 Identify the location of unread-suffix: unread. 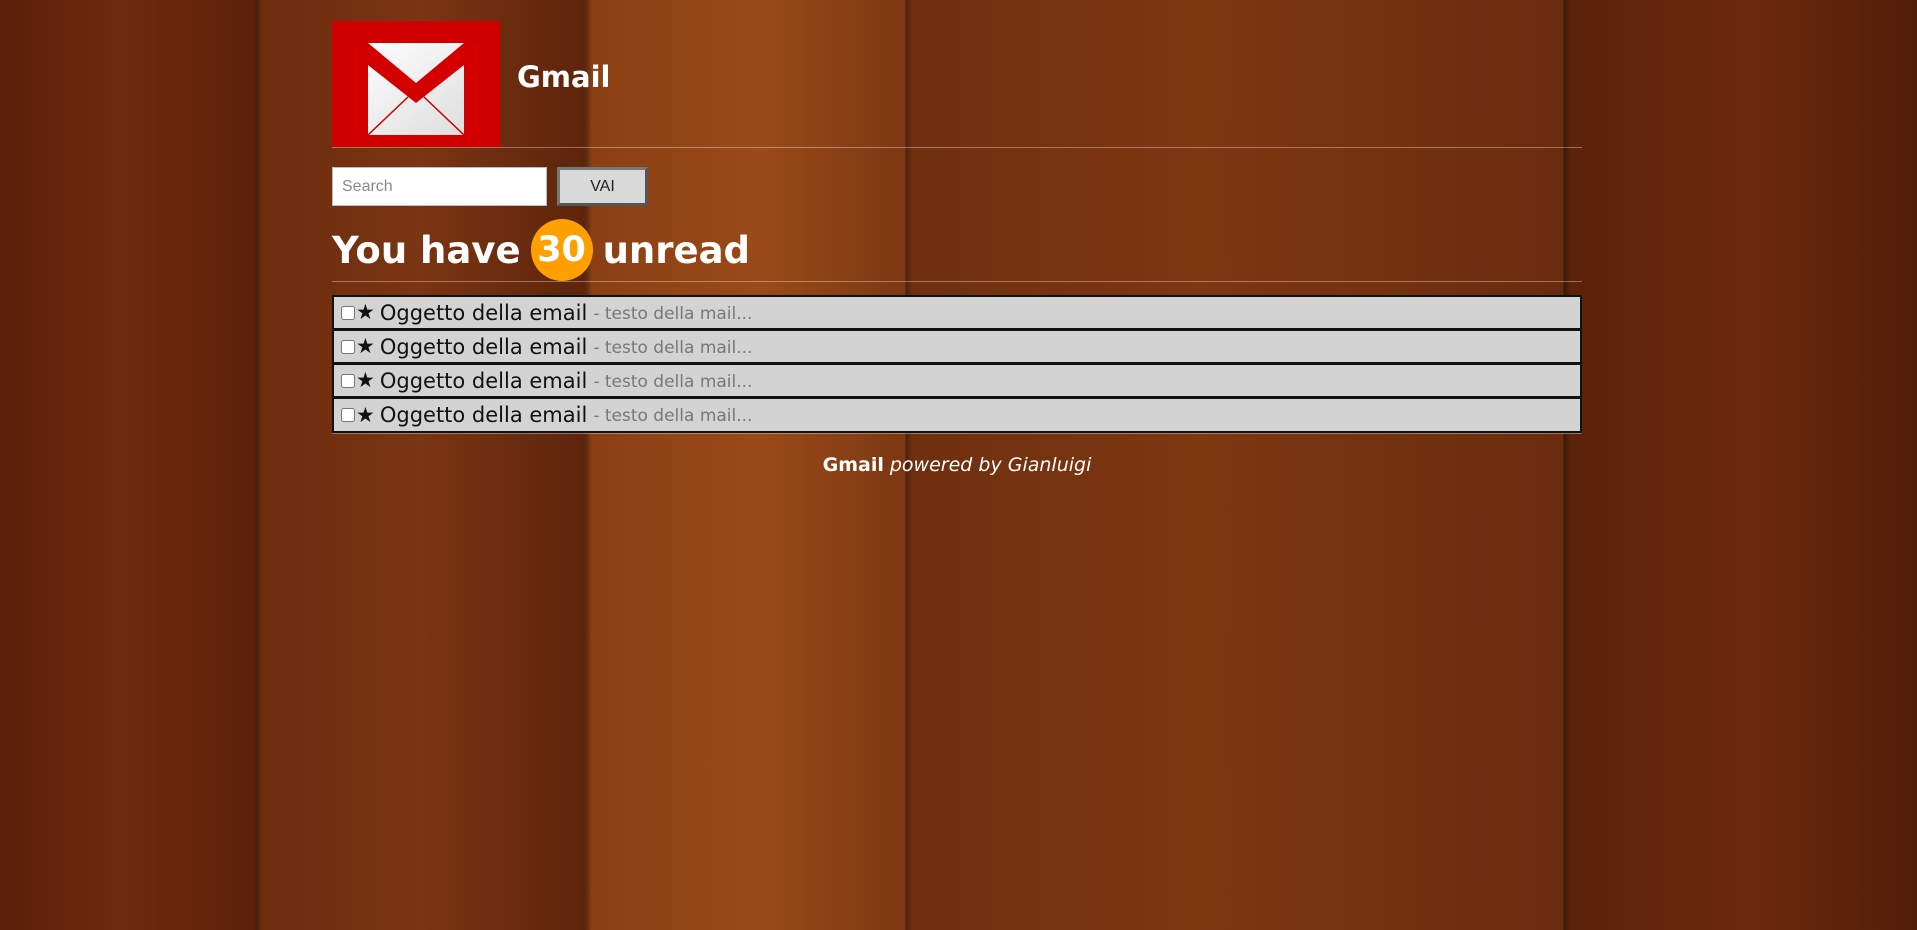
(676, 250).